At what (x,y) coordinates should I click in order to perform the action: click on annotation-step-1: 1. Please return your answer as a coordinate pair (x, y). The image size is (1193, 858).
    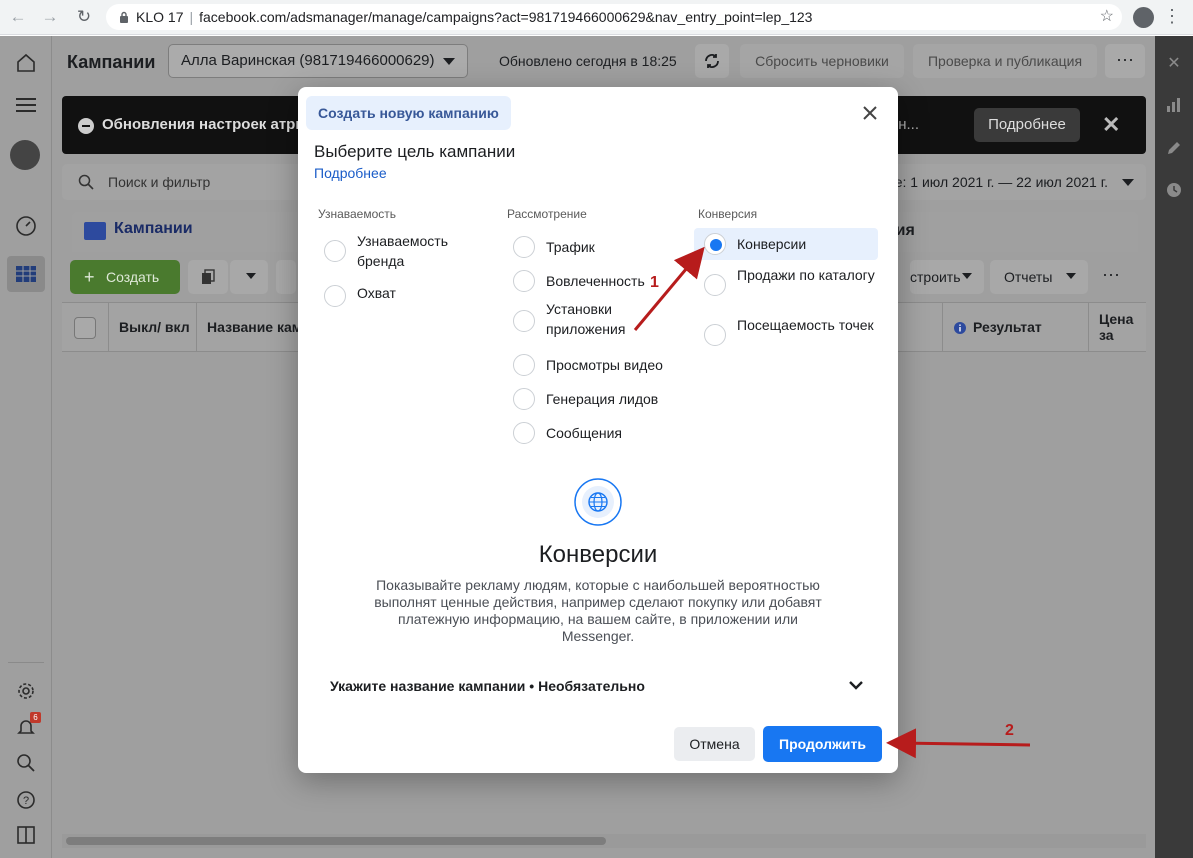
    Looking at the image, I should click on (654, 282).